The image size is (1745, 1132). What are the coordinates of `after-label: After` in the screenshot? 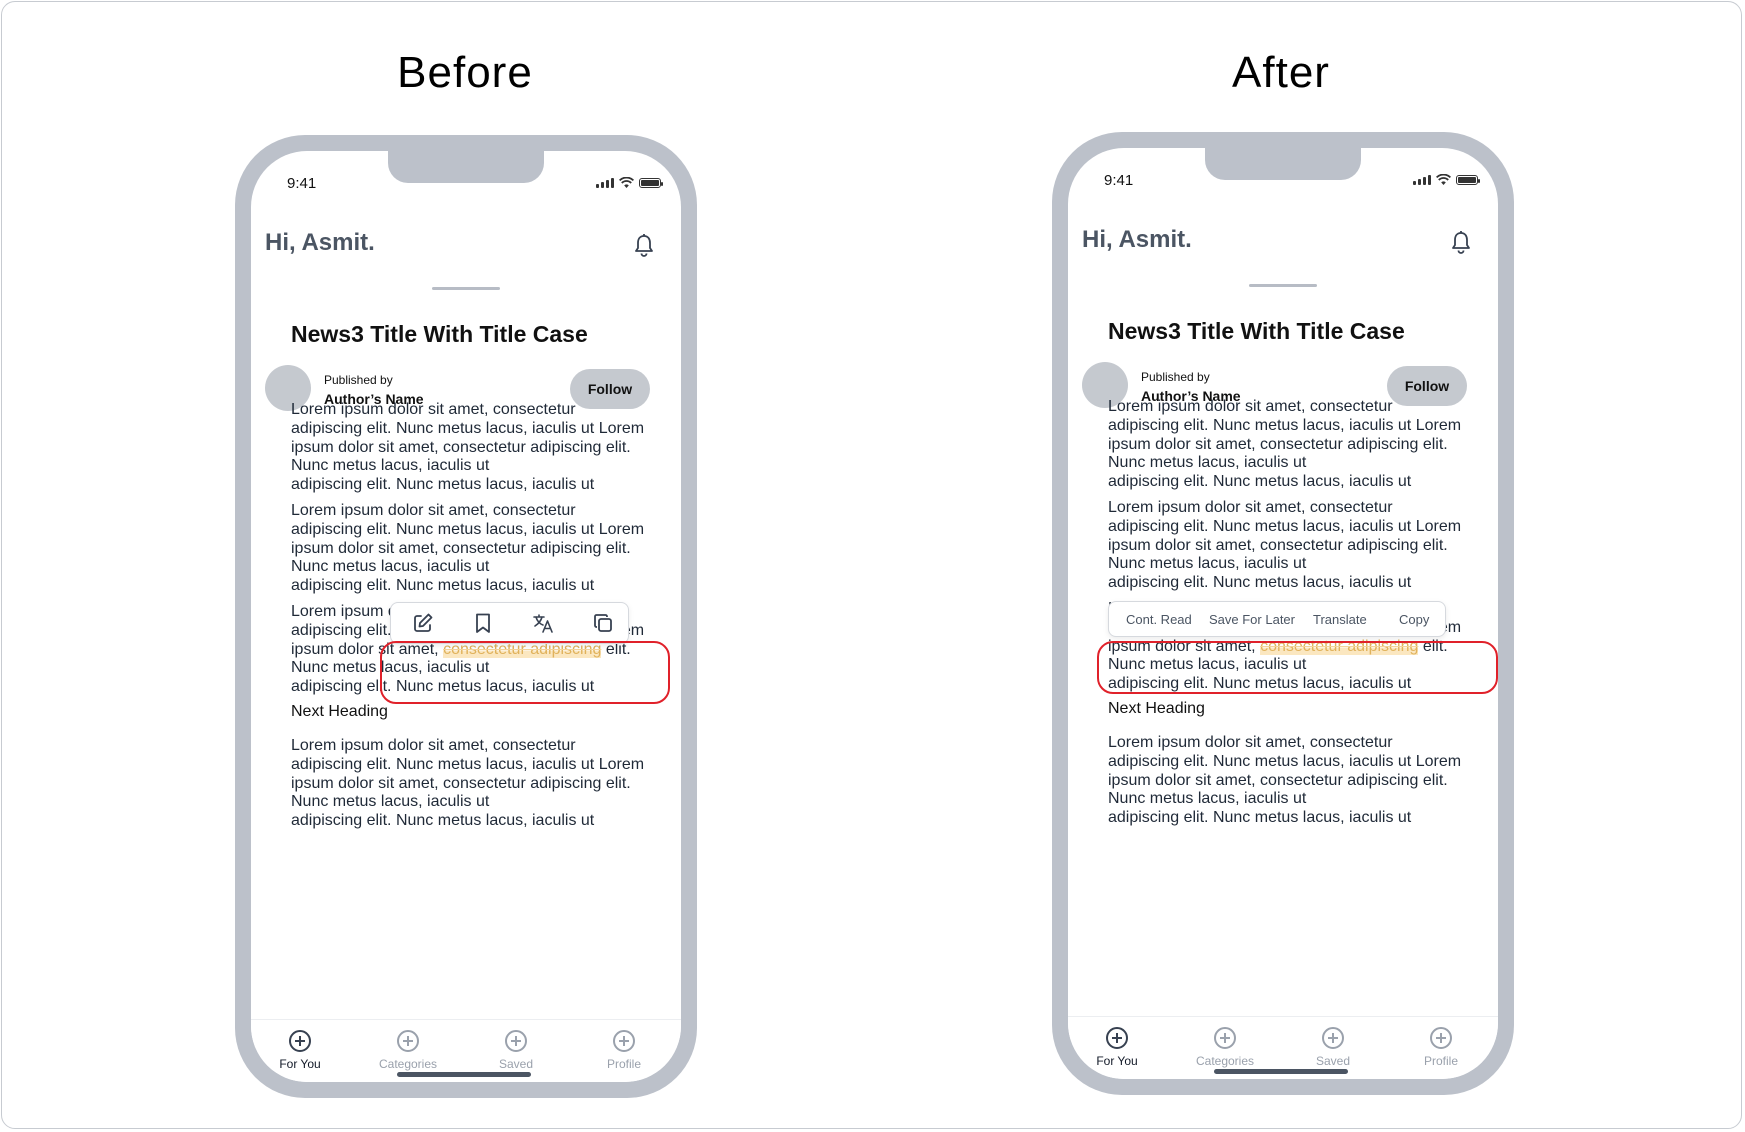 It's located at (1281, 72).